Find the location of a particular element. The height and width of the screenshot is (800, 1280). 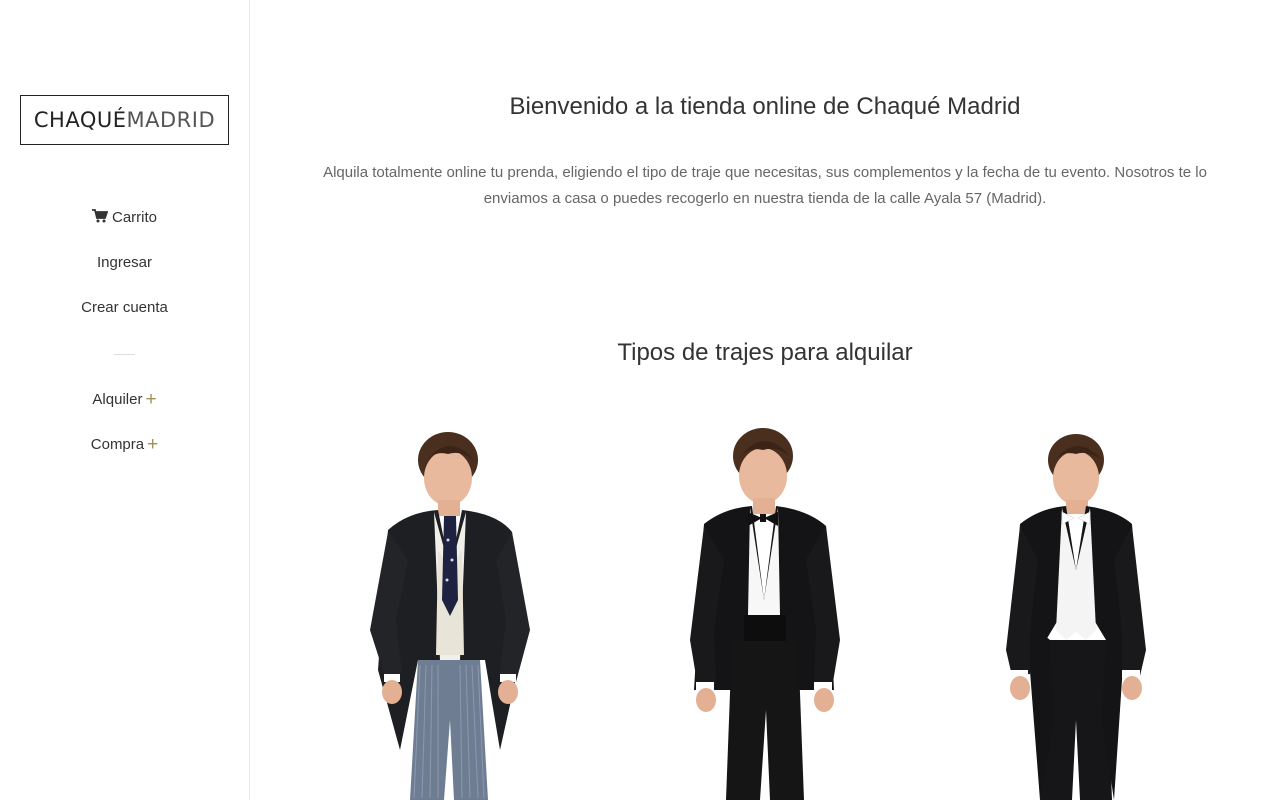

product-image-esmoquin is located at coordinates (765, 614).